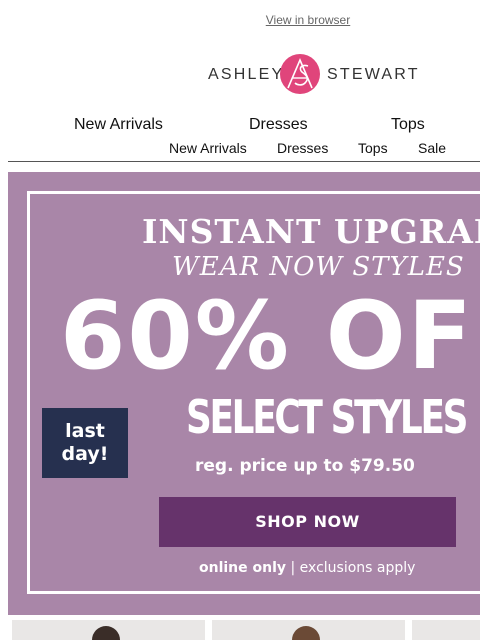 The width and height of the screenshot is (480, 640). Describe the element at coordinates (243, 568) in the screenshot. I see `footnote-online-only: online only` at that location.